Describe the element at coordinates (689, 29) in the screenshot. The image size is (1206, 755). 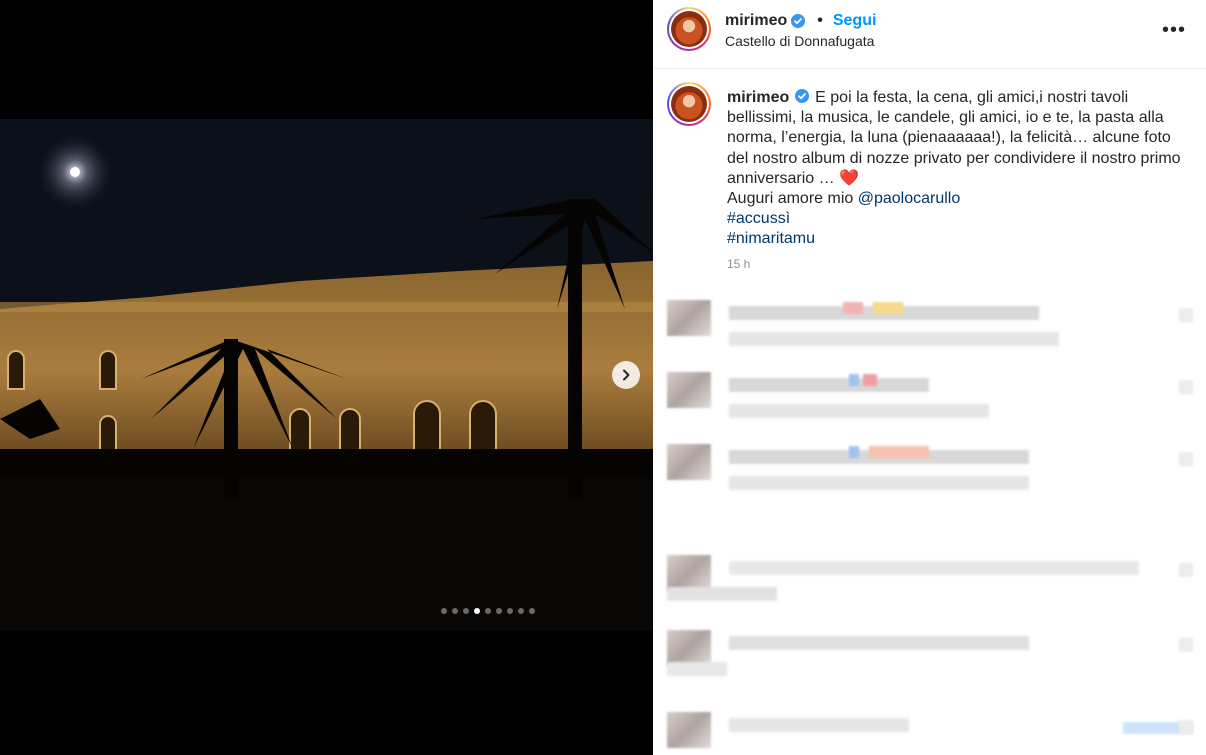
I see `author-avatar` at that location.